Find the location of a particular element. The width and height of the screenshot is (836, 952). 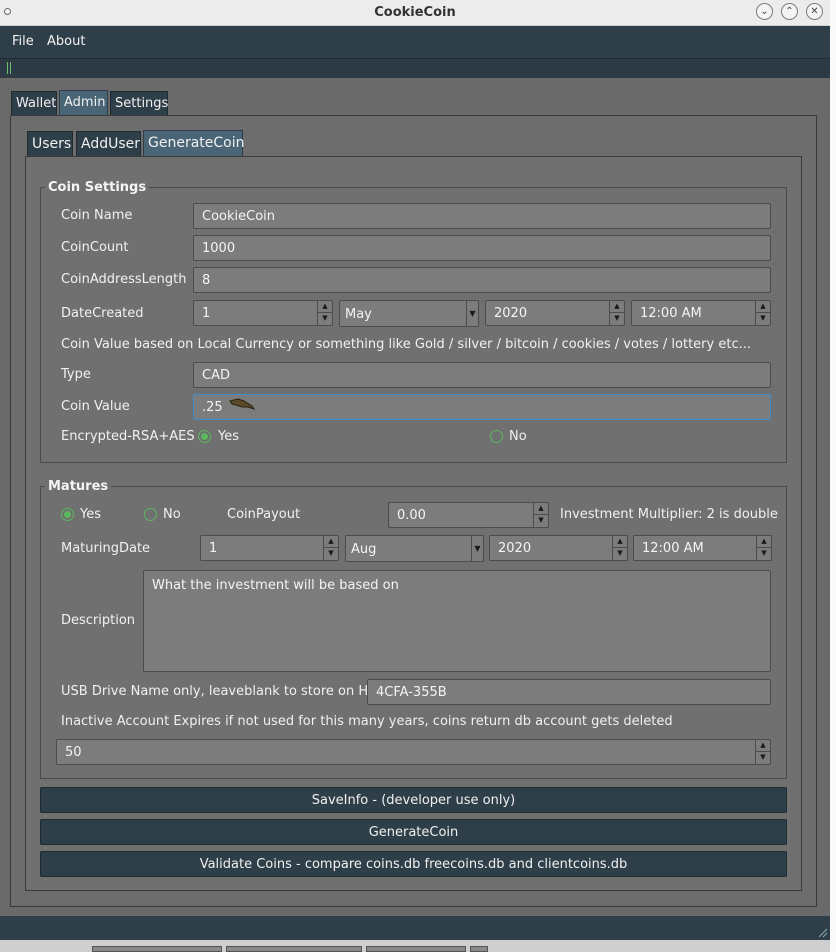

matures-title: Matures is located at coordinates (78, 486).